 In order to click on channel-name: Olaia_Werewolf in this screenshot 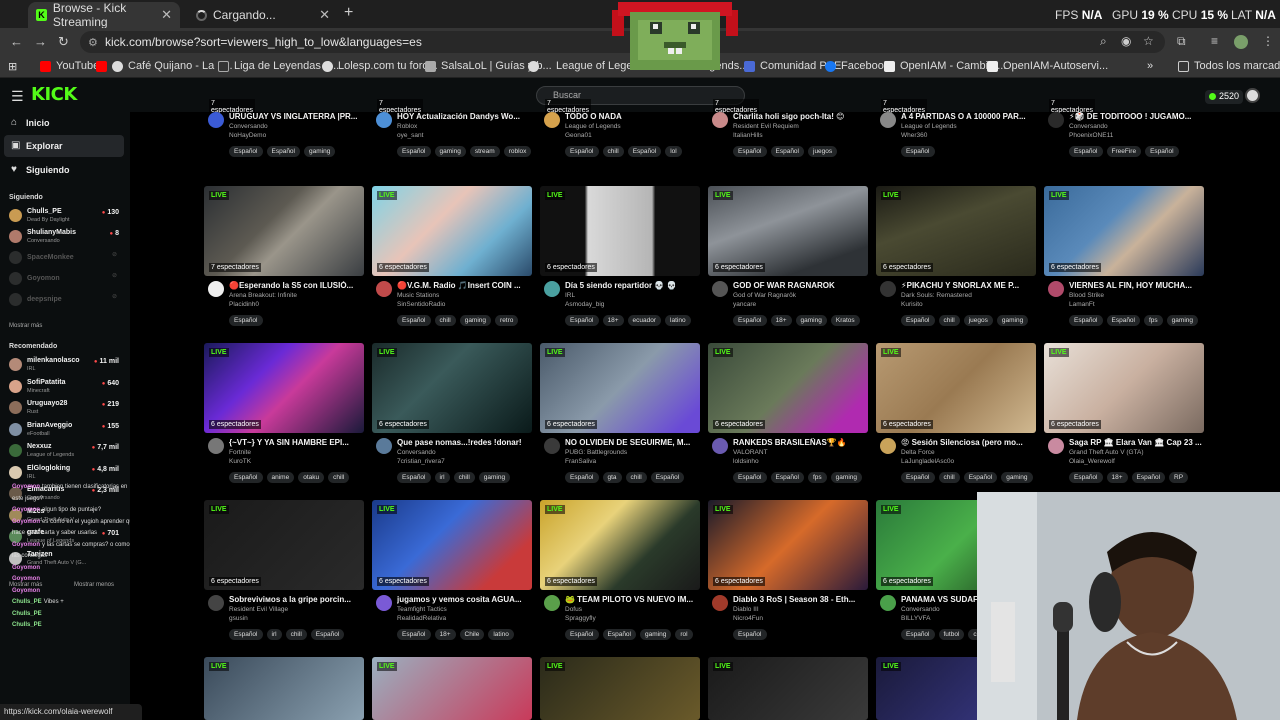, I will do `click(1092, 461)`.